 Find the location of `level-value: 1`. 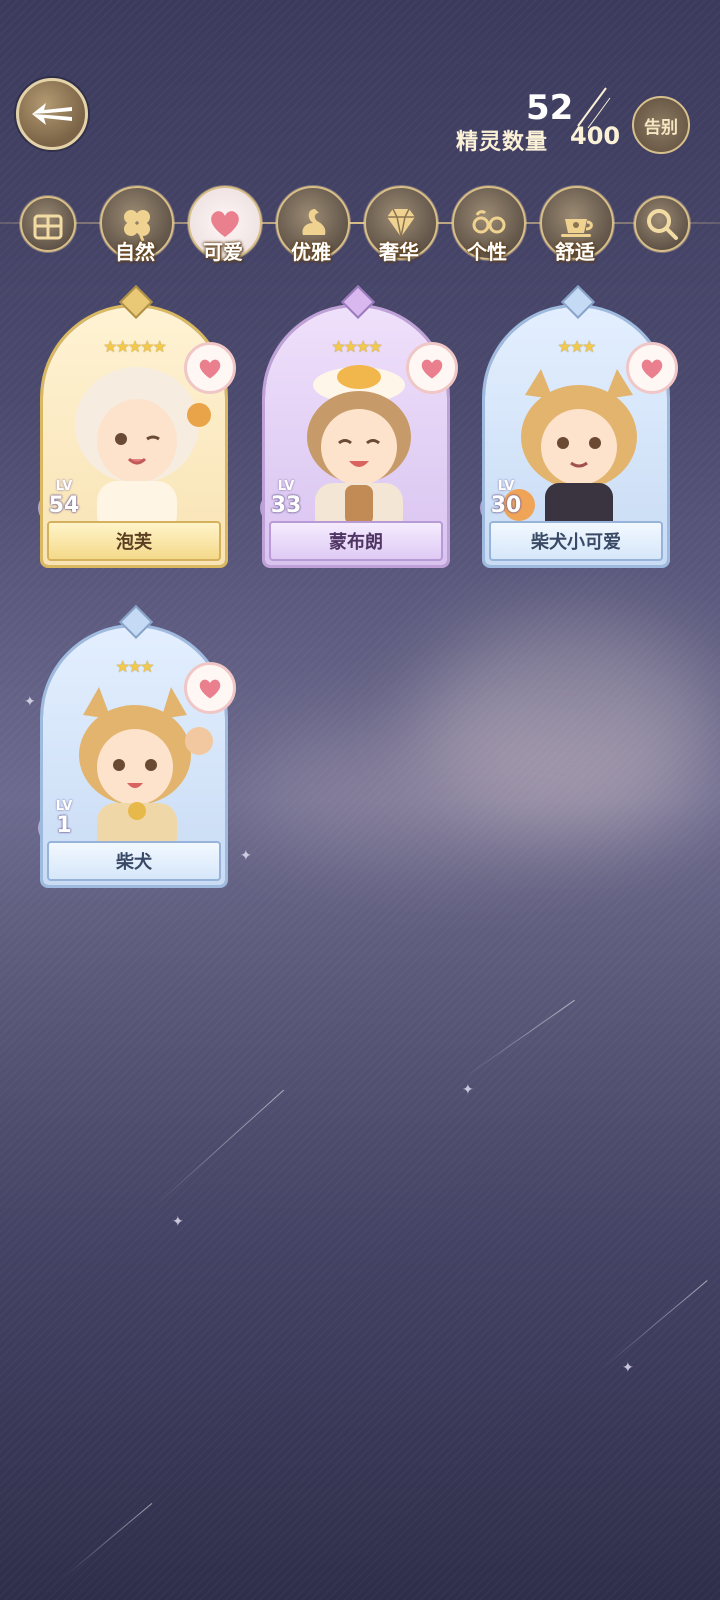

level-value: 1 is located at coordinates (64, 825).